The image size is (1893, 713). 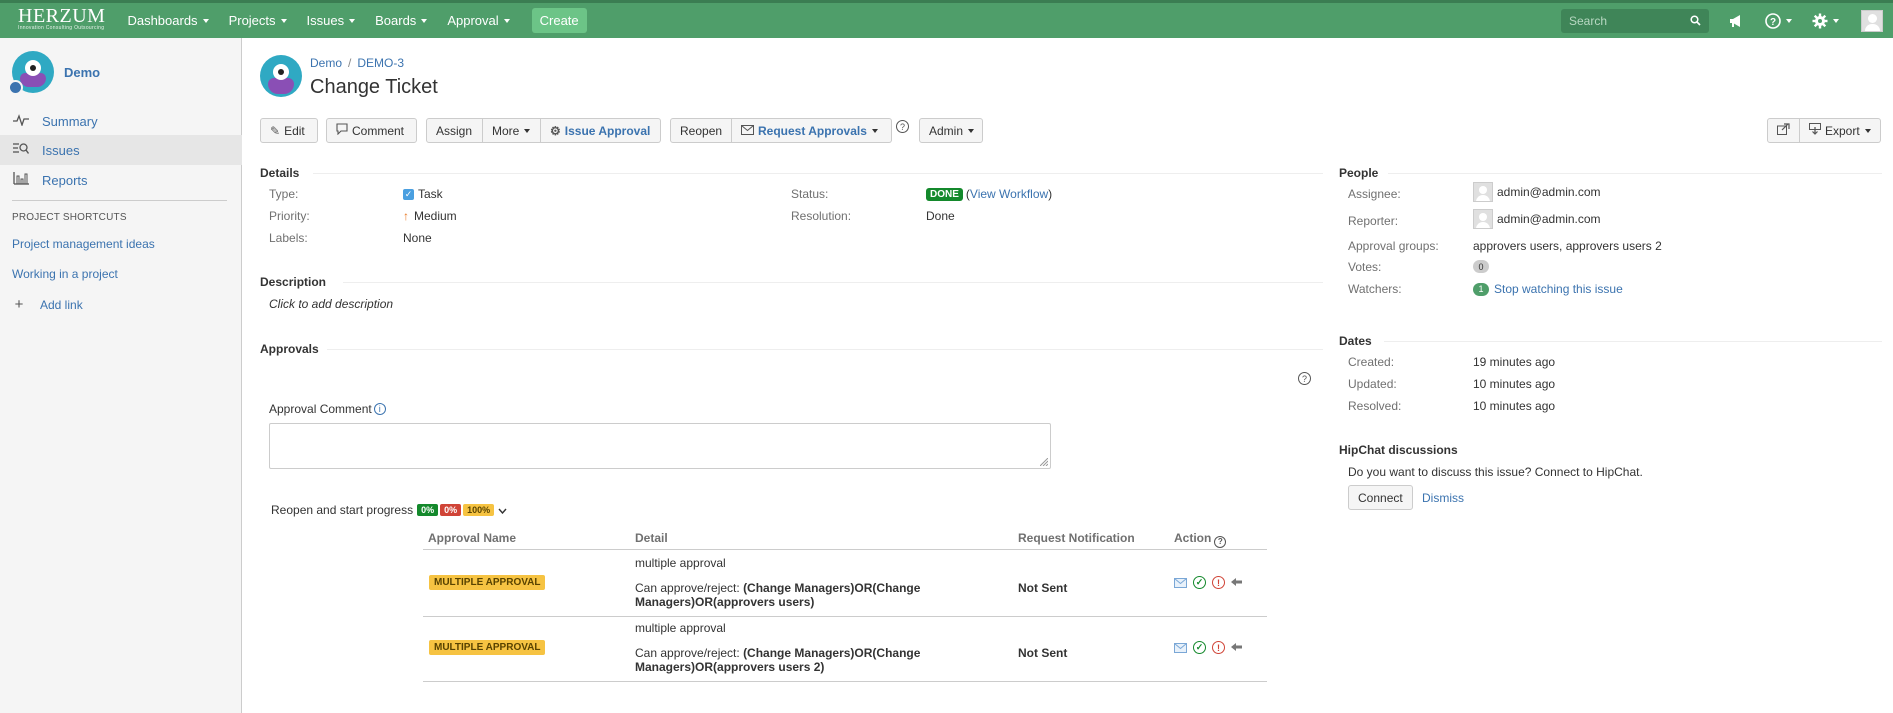 What do you see at coordinates (1076, 538) in the screenshot?
I see `column-request-notification: Request Notification` at bounding box center [1076, 538].